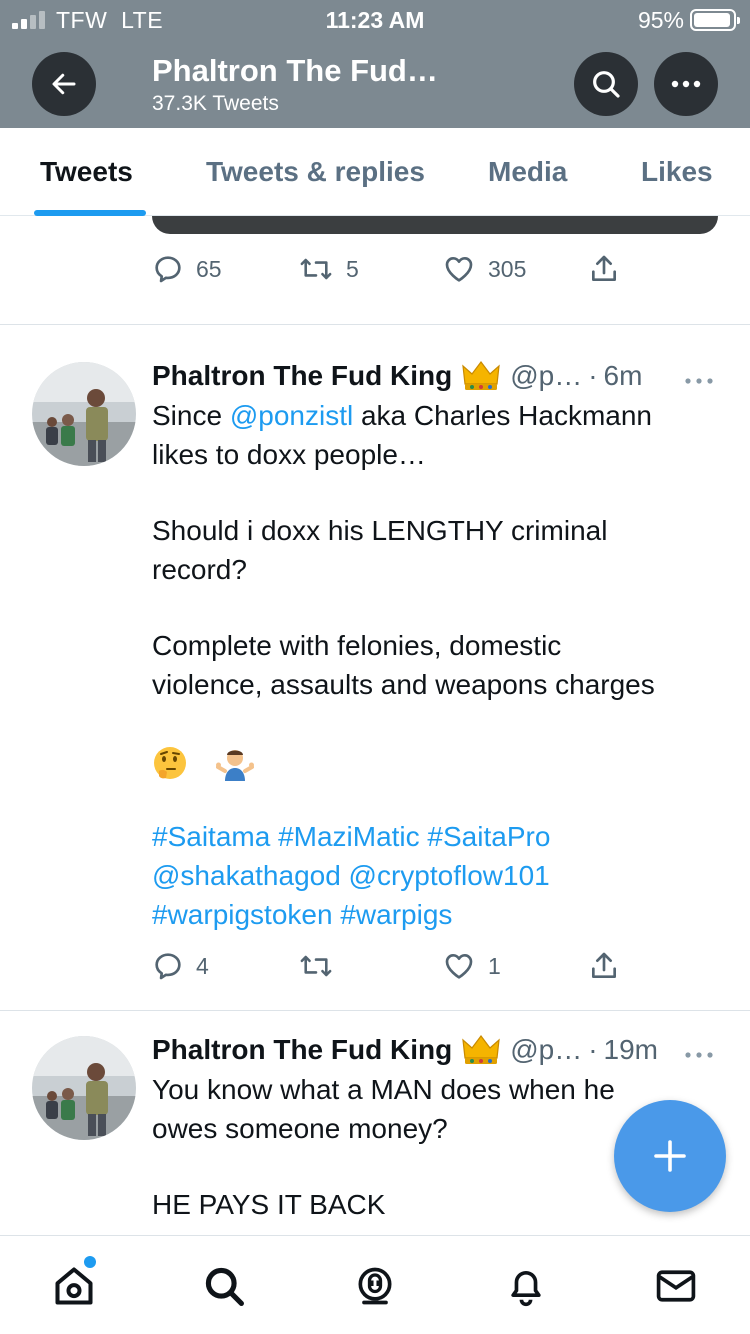 The width and height of the screenshot is (750, 1334). I want to click on compose-tweet-button, so click(670, 1156).